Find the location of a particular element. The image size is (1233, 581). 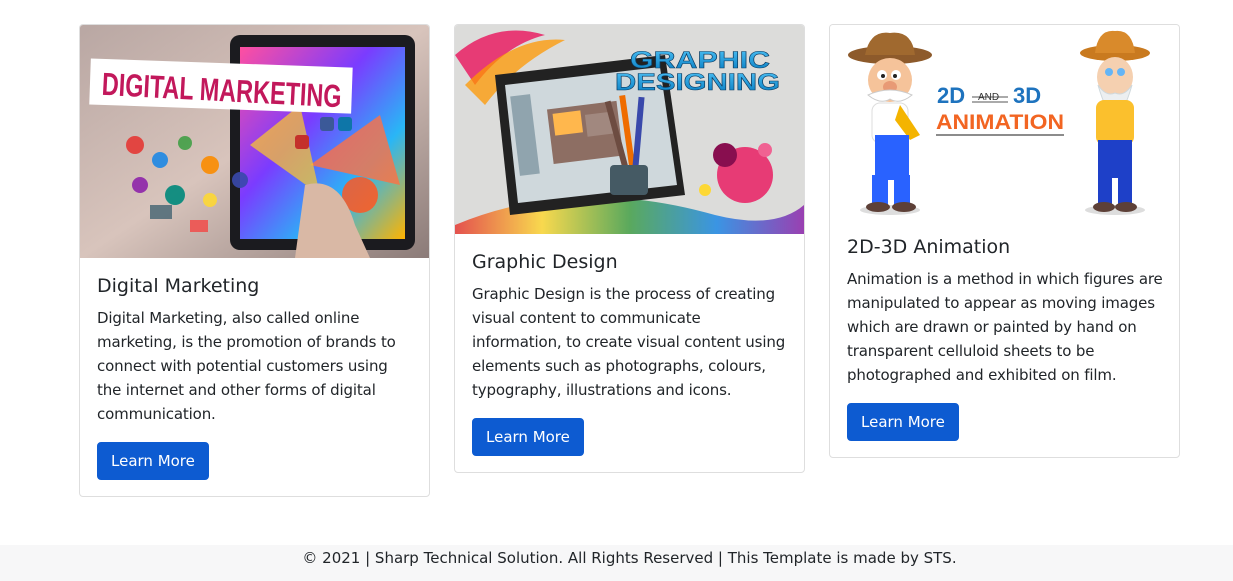

card-title: 2D-3D Animation is located at coordinates (929, 247).